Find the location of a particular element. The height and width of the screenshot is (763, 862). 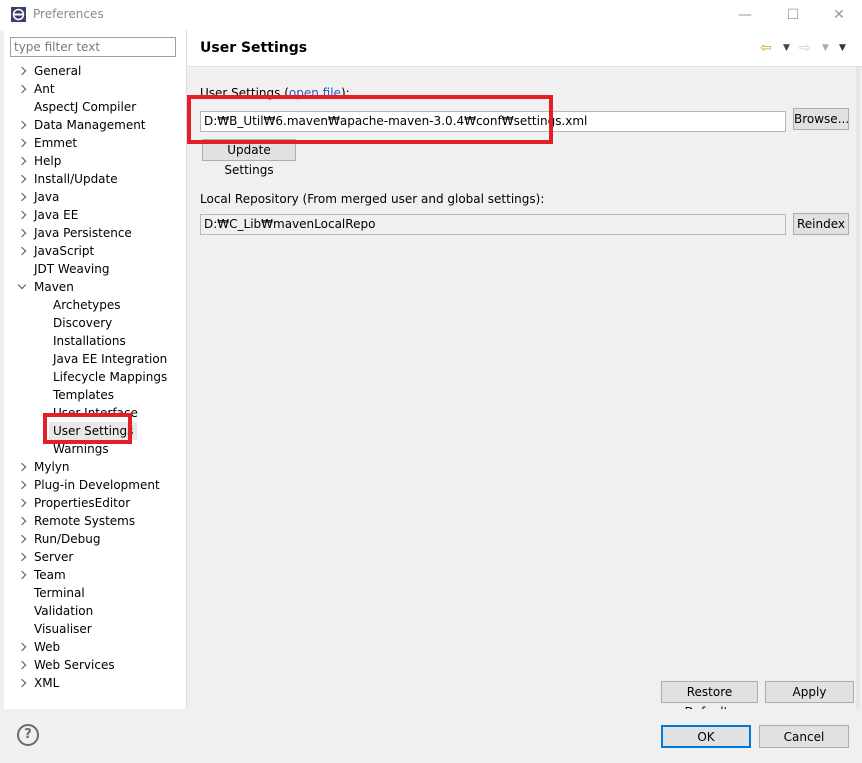

tree-item-label: Java EE Integration is located at coordinates (110, 359).